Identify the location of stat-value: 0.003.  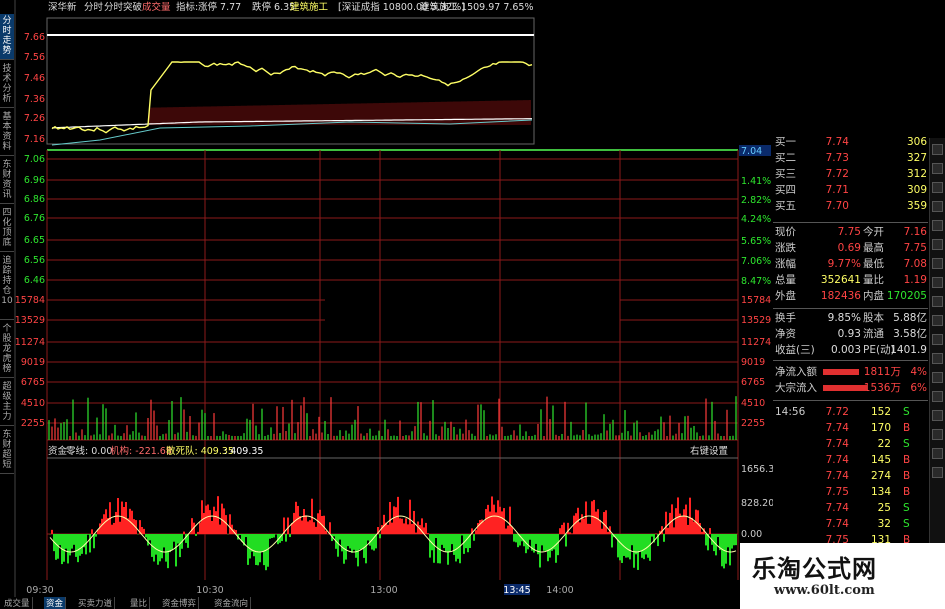
(845, 350).